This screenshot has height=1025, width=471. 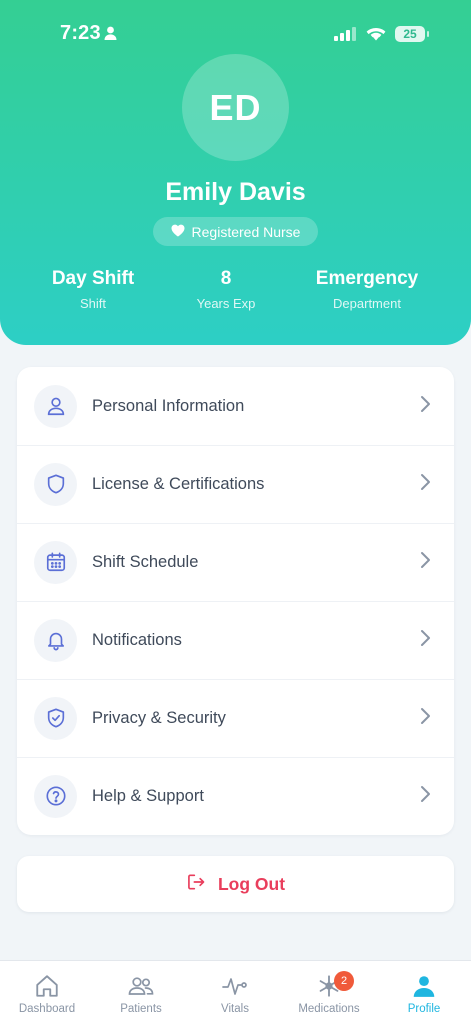 What do you see at coordinates (367, 289) in the screenshot?
I see `stat-department: Emergency Department` at bounding box center [367, 289].